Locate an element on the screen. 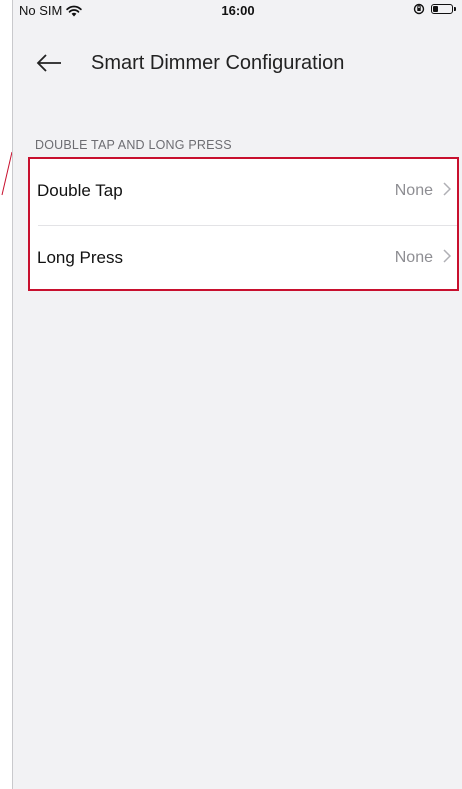 This screenshot has width=462, height=789. back-button is located at coordinates (49, 63).